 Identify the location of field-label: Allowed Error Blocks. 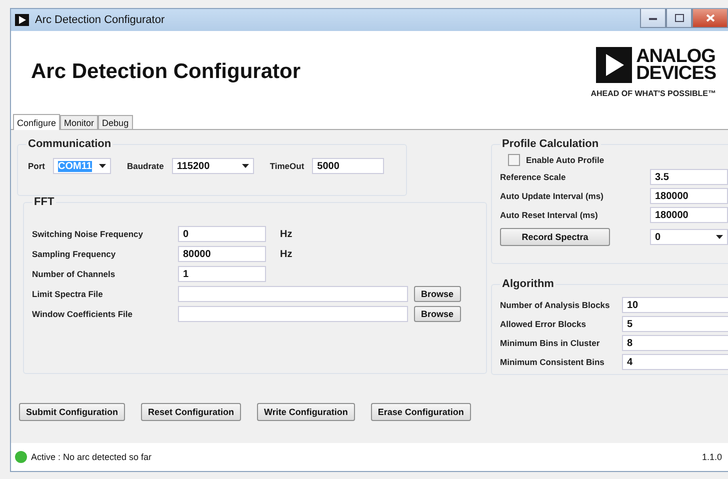
(543, 324).